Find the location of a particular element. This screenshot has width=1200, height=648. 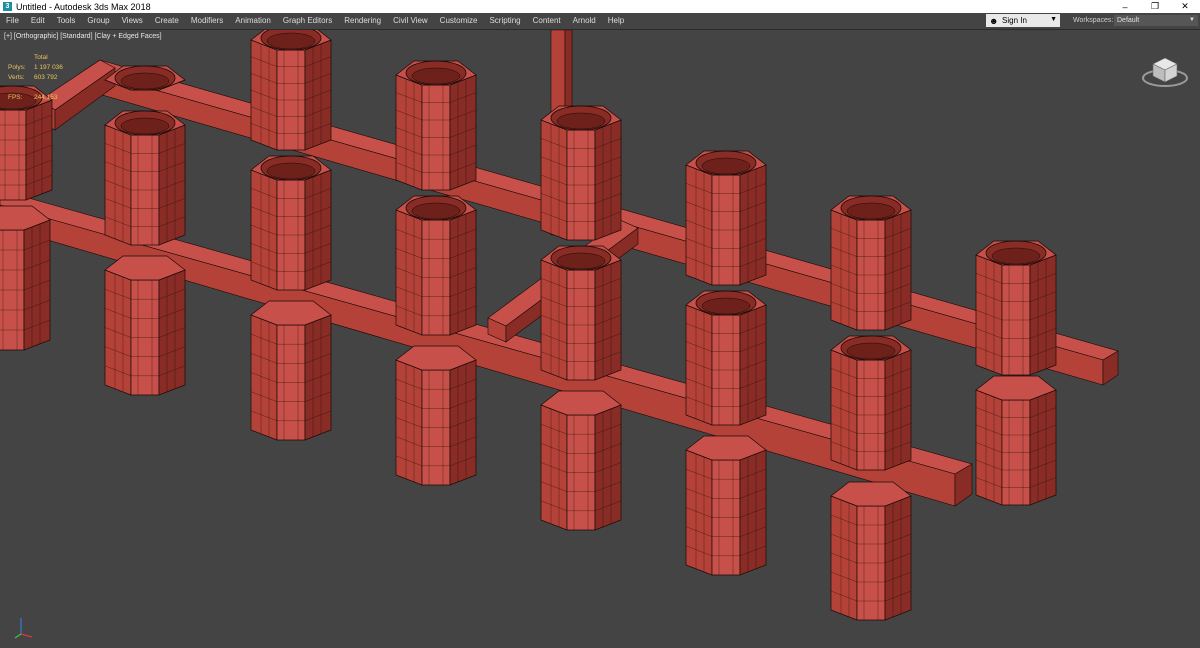

sign-in-label: Sign In is located at coordinates (1014, 20).